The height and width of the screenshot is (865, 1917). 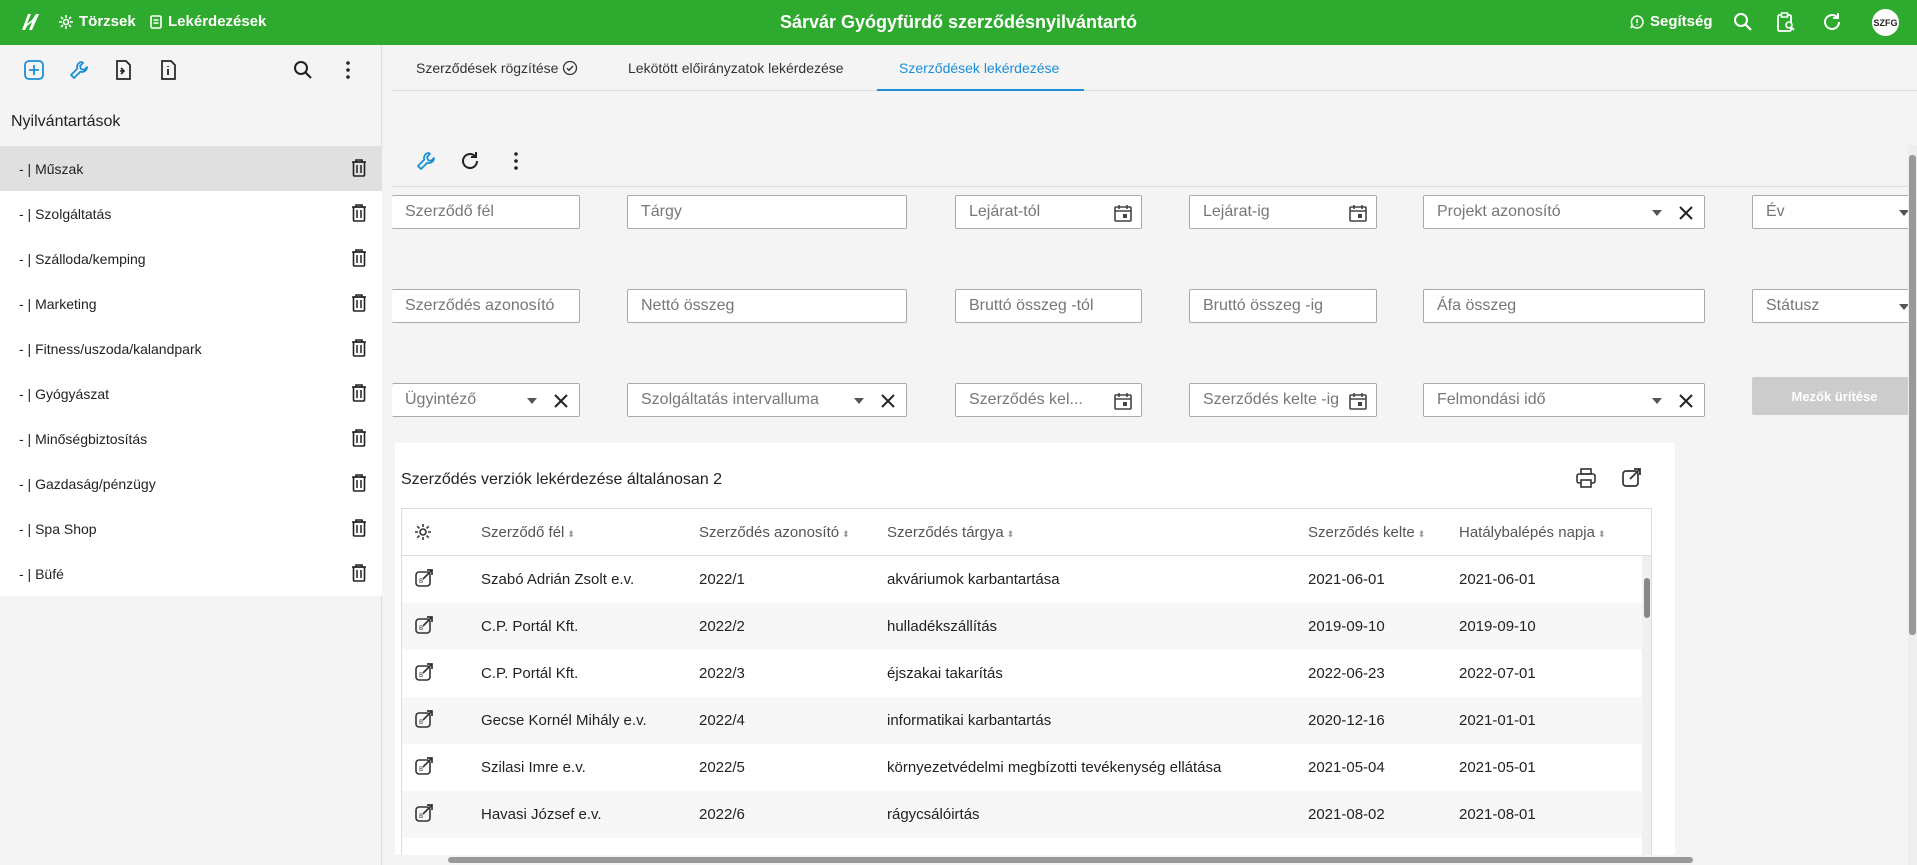 I want to click on szerzodes-azonosito-field: Szerződés azonosító, so click(x=486, y=306).